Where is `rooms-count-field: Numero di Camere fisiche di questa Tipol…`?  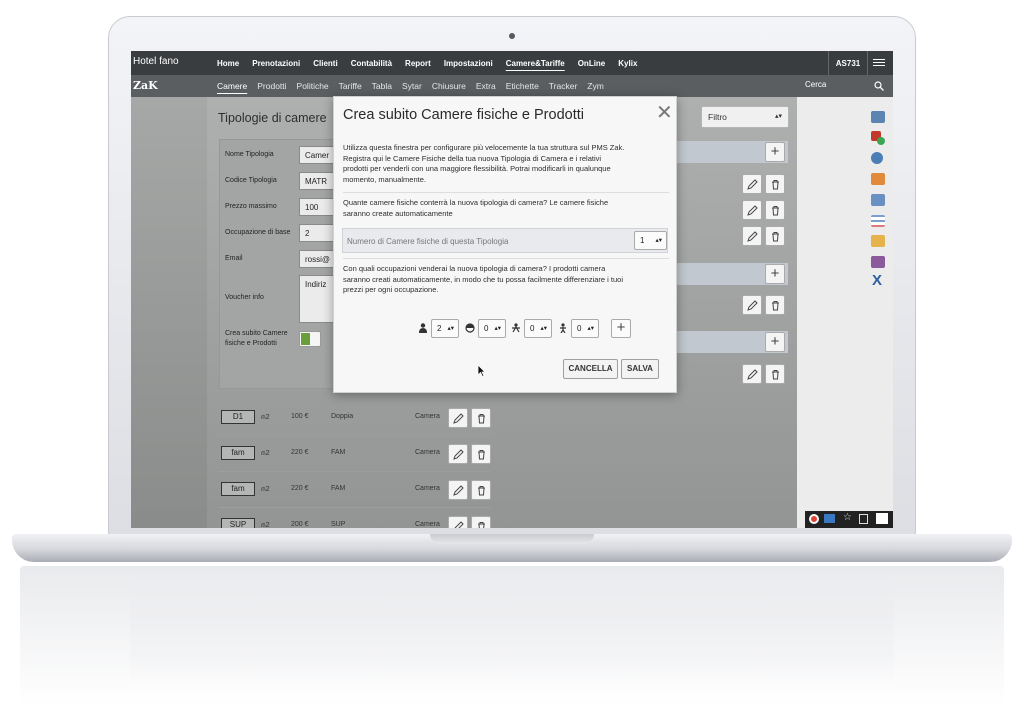
rooms-count-field: Numero di Camere fisiche di questa Tipol… is located at coordinates (505, 240).